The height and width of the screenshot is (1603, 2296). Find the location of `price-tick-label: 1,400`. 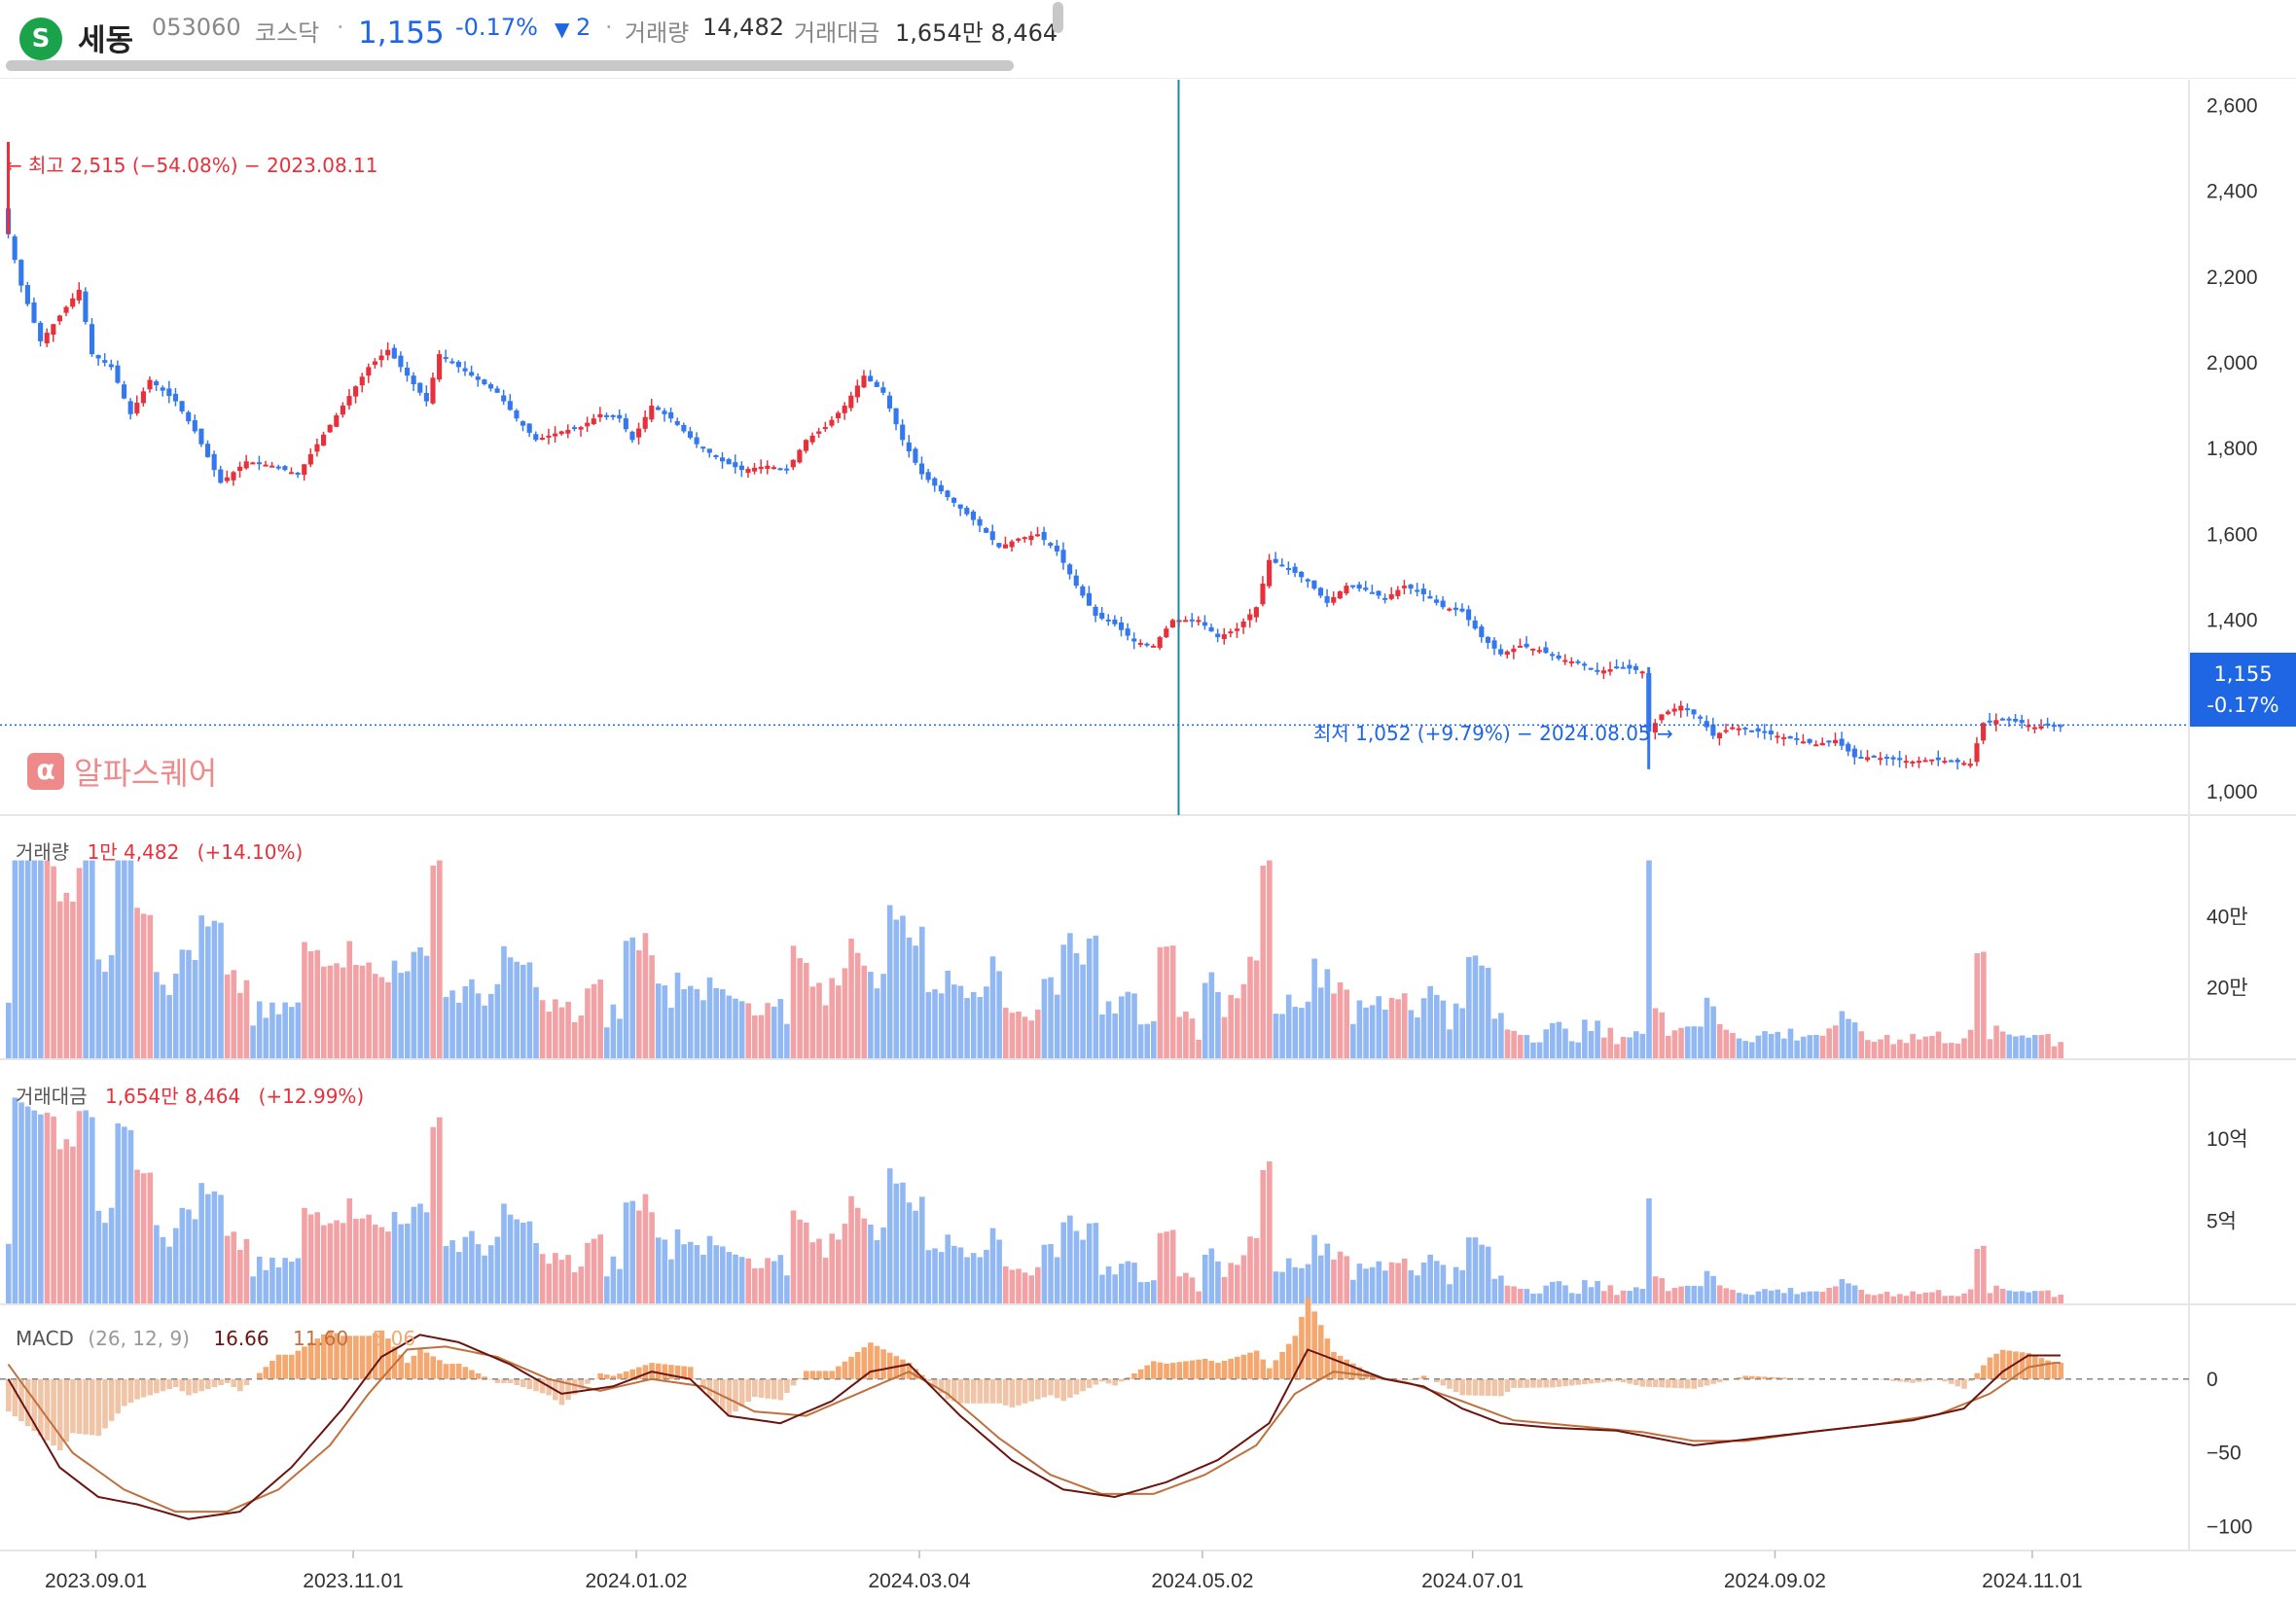

price-tick-label: 1,400 is located at coordinates (2232, 620).